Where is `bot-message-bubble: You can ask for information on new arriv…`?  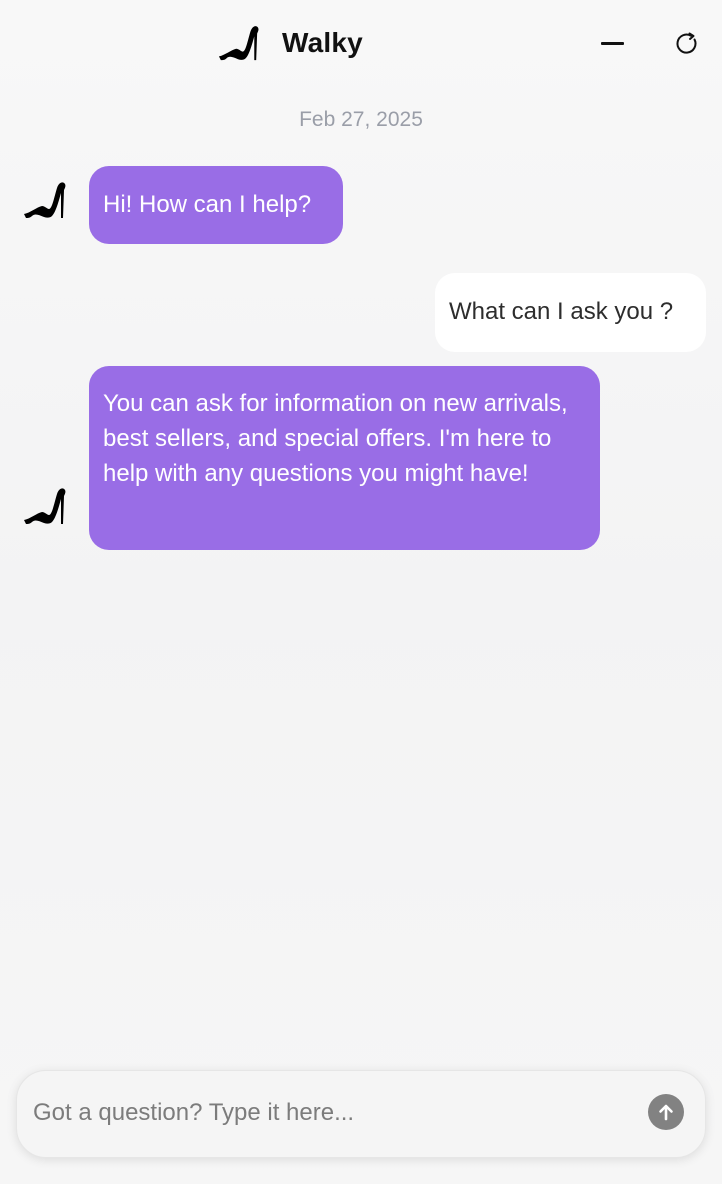 bot-message-bubble: You can ask for information on new arriv… is located at coordinates (344, 458).